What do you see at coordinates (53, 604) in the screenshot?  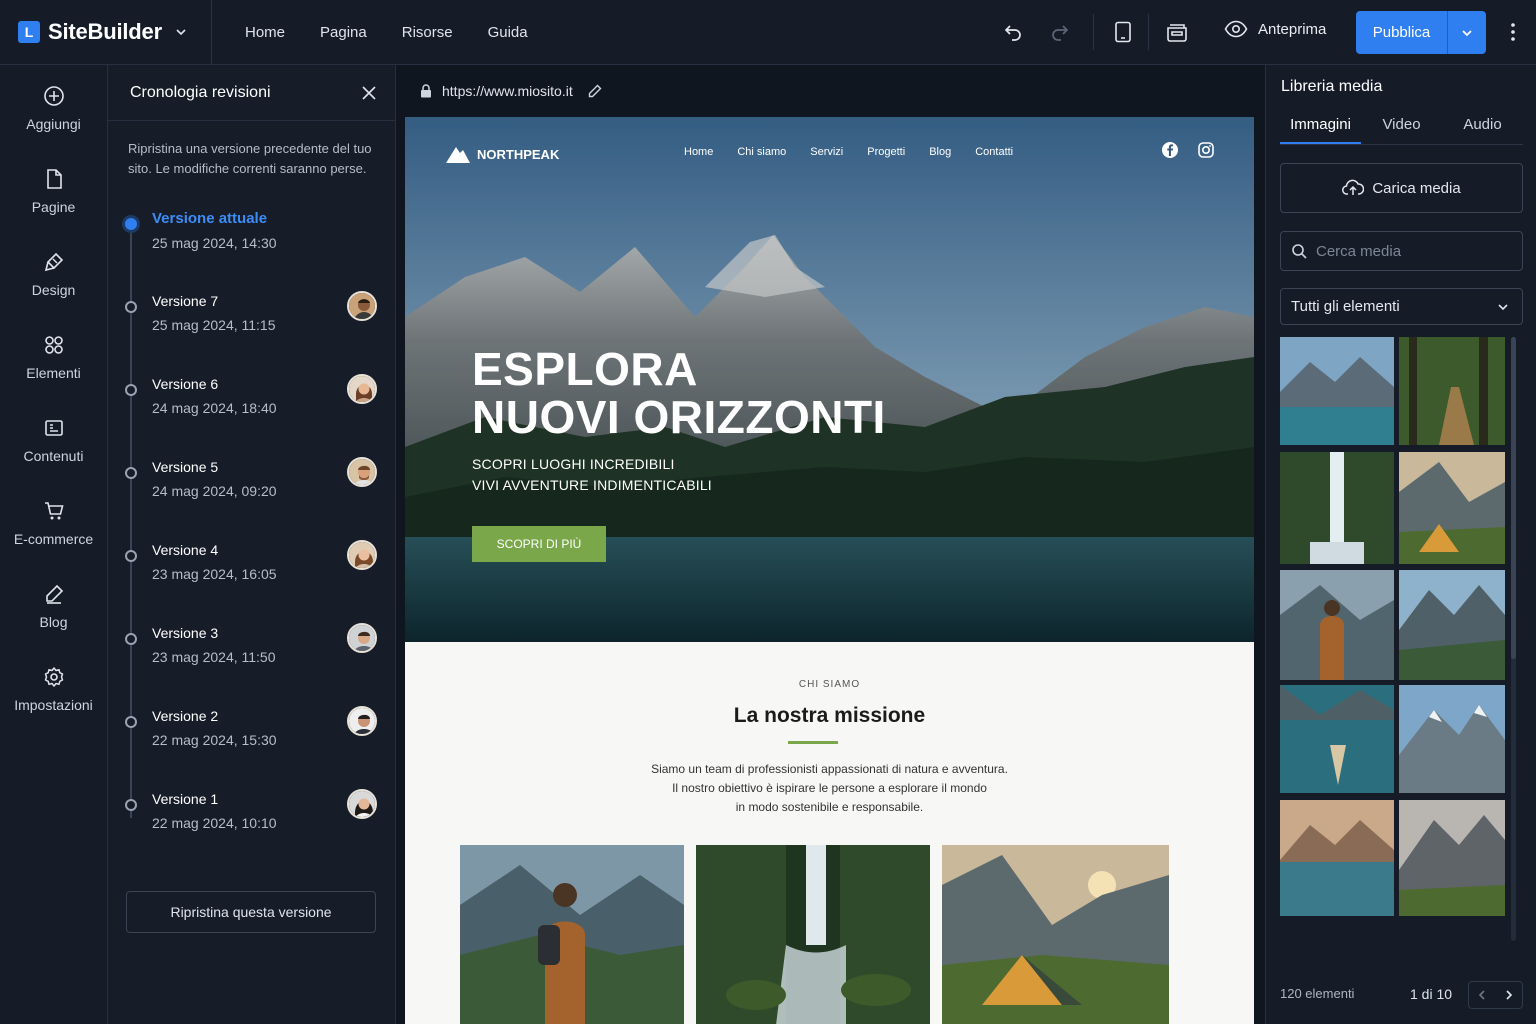 I see `rail-item-blog: Blog` at bounding box center [53, 604].